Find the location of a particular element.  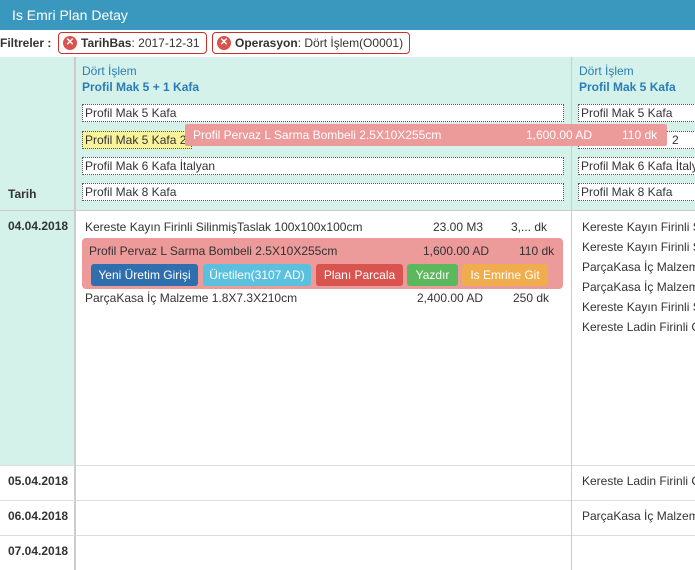

date-header: Tarih is located at coordinates (22, 194).